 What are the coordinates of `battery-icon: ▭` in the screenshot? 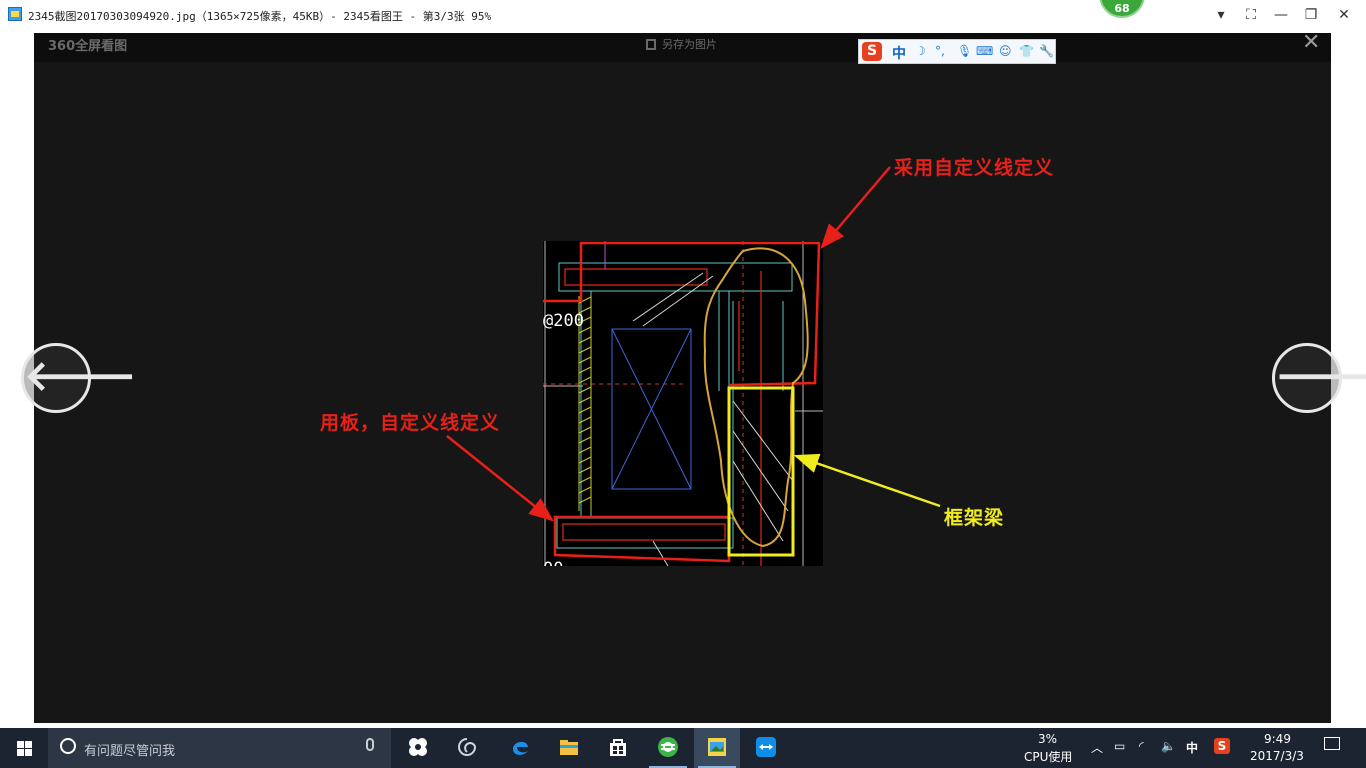 It's located at (1119, 746).